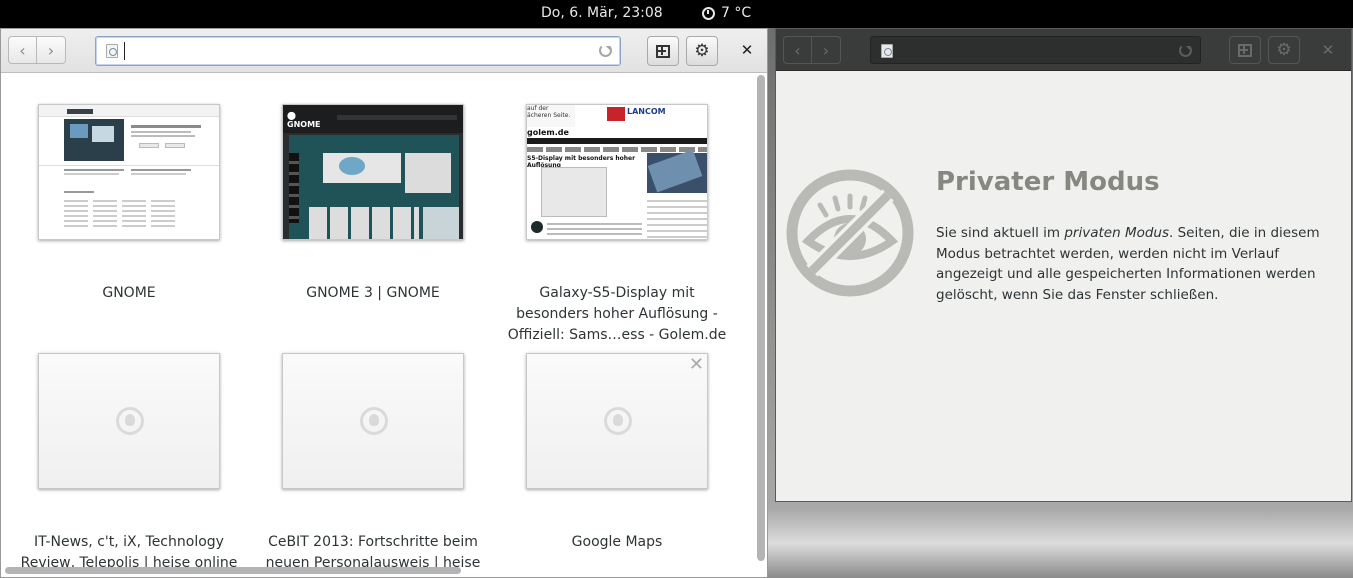 This screenshot has width=1353, height=578. I want to click on weather-temperature: 7 °C, so click(736, 13).